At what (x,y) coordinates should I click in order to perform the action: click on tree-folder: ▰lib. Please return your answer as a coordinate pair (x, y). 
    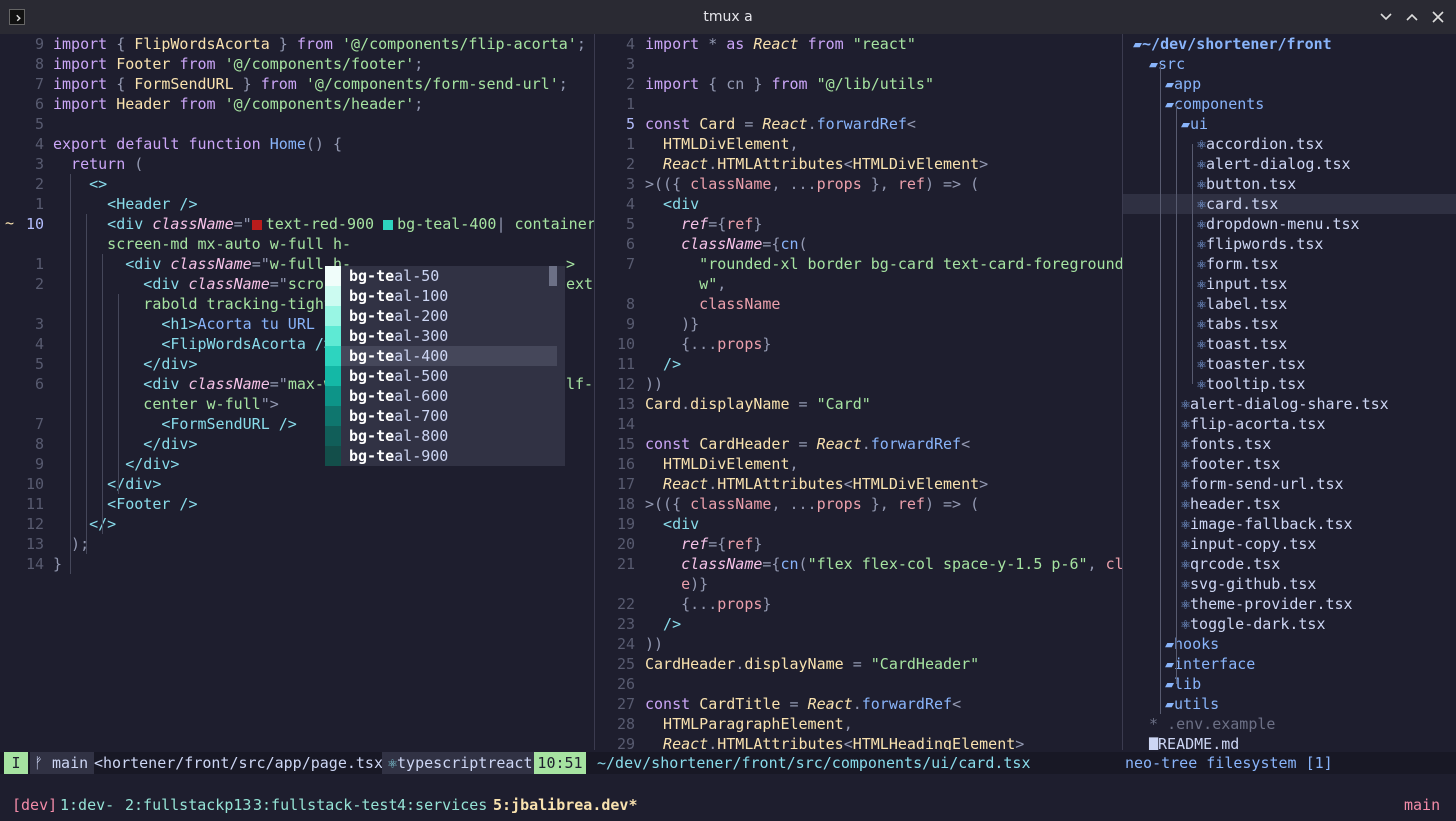
    Looking at the image, I should click on (1183, 684).